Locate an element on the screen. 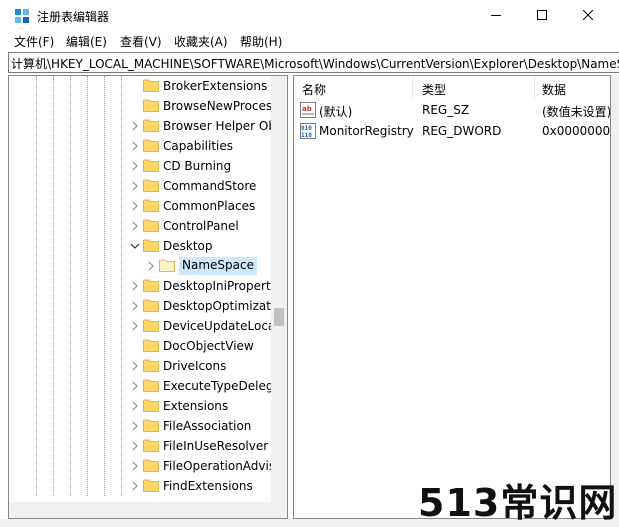 This screenshot has height=527, width=619. tree-item: FileOperationAdviseSinks is located at coordinates (148, 466).